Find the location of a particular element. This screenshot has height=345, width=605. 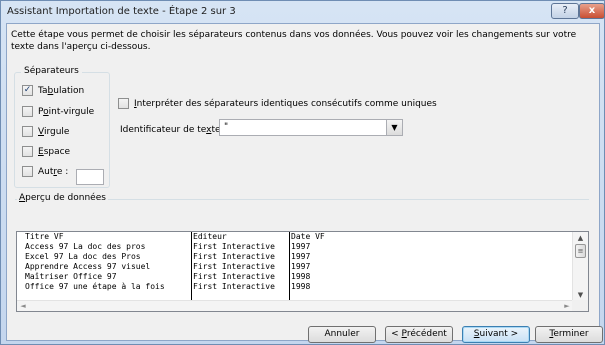

finish-button: Terminer is located at coordinates (569, 334).